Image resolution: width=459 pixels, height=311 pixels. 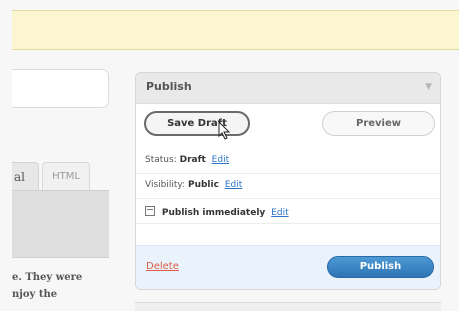 I want to click on status-row: Status: Draft Edit, so click(x=288, y=161).